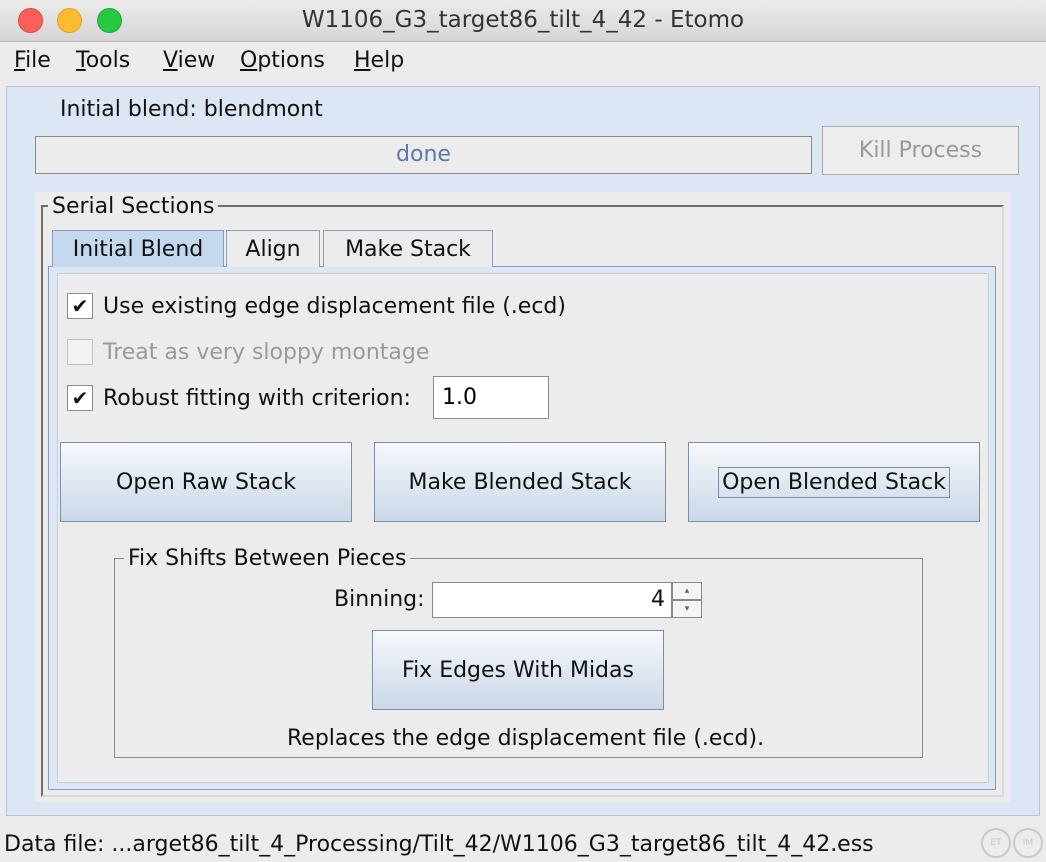  Describe the element at coordinates (138, 248) in the screenshot. I see `tab-initial-blend: Initial Blend` at that location.